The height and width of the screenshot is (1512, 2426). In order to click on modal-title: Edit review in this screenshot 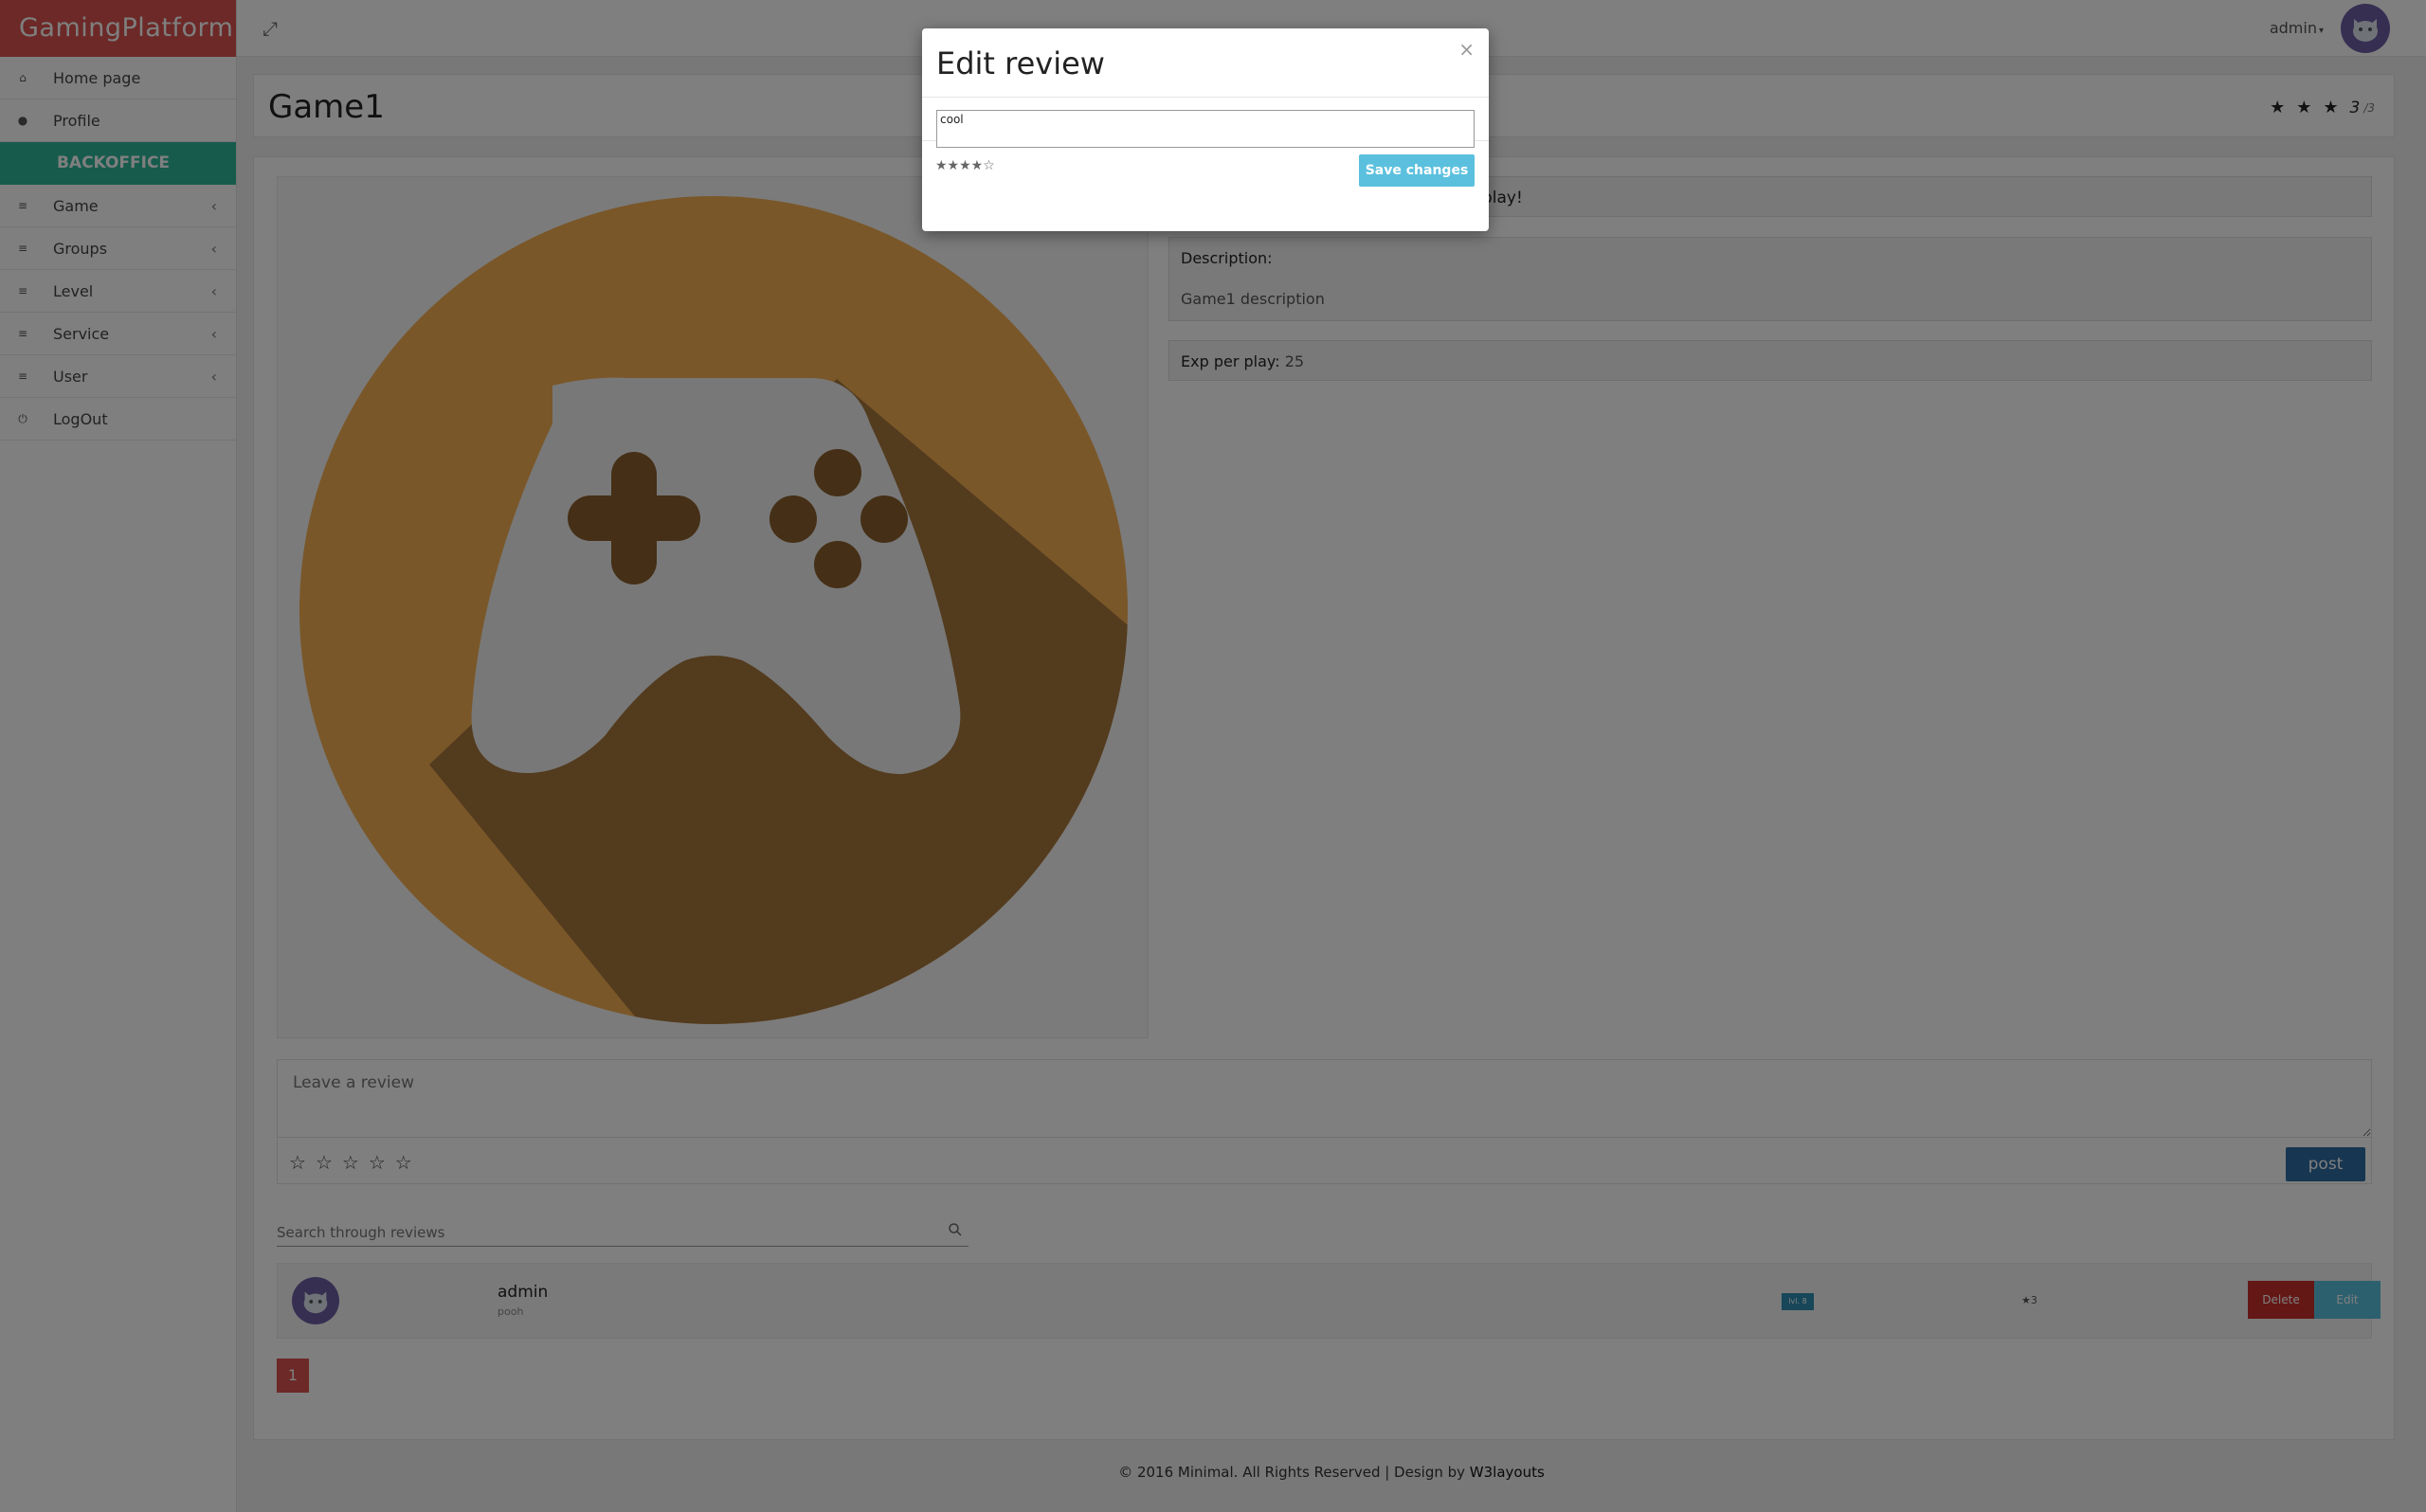, I will do `click(1020, 63)`.